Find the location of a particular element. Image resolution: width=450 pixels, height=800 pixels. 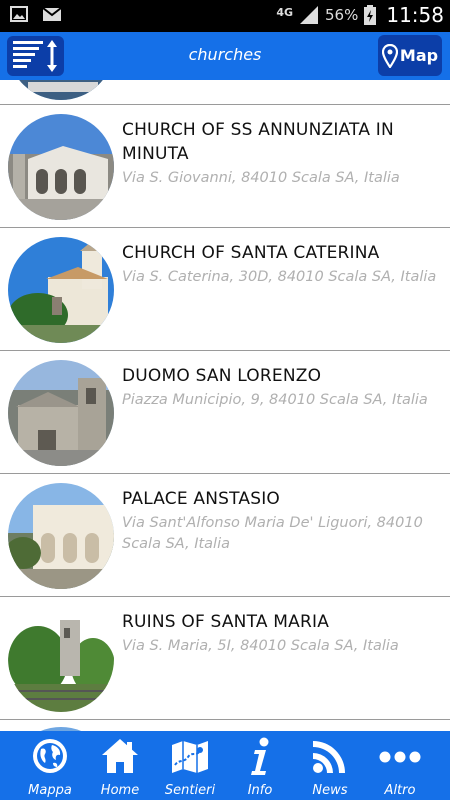

nav-label-mappa: Mappa is located at coordinates (50, 790).